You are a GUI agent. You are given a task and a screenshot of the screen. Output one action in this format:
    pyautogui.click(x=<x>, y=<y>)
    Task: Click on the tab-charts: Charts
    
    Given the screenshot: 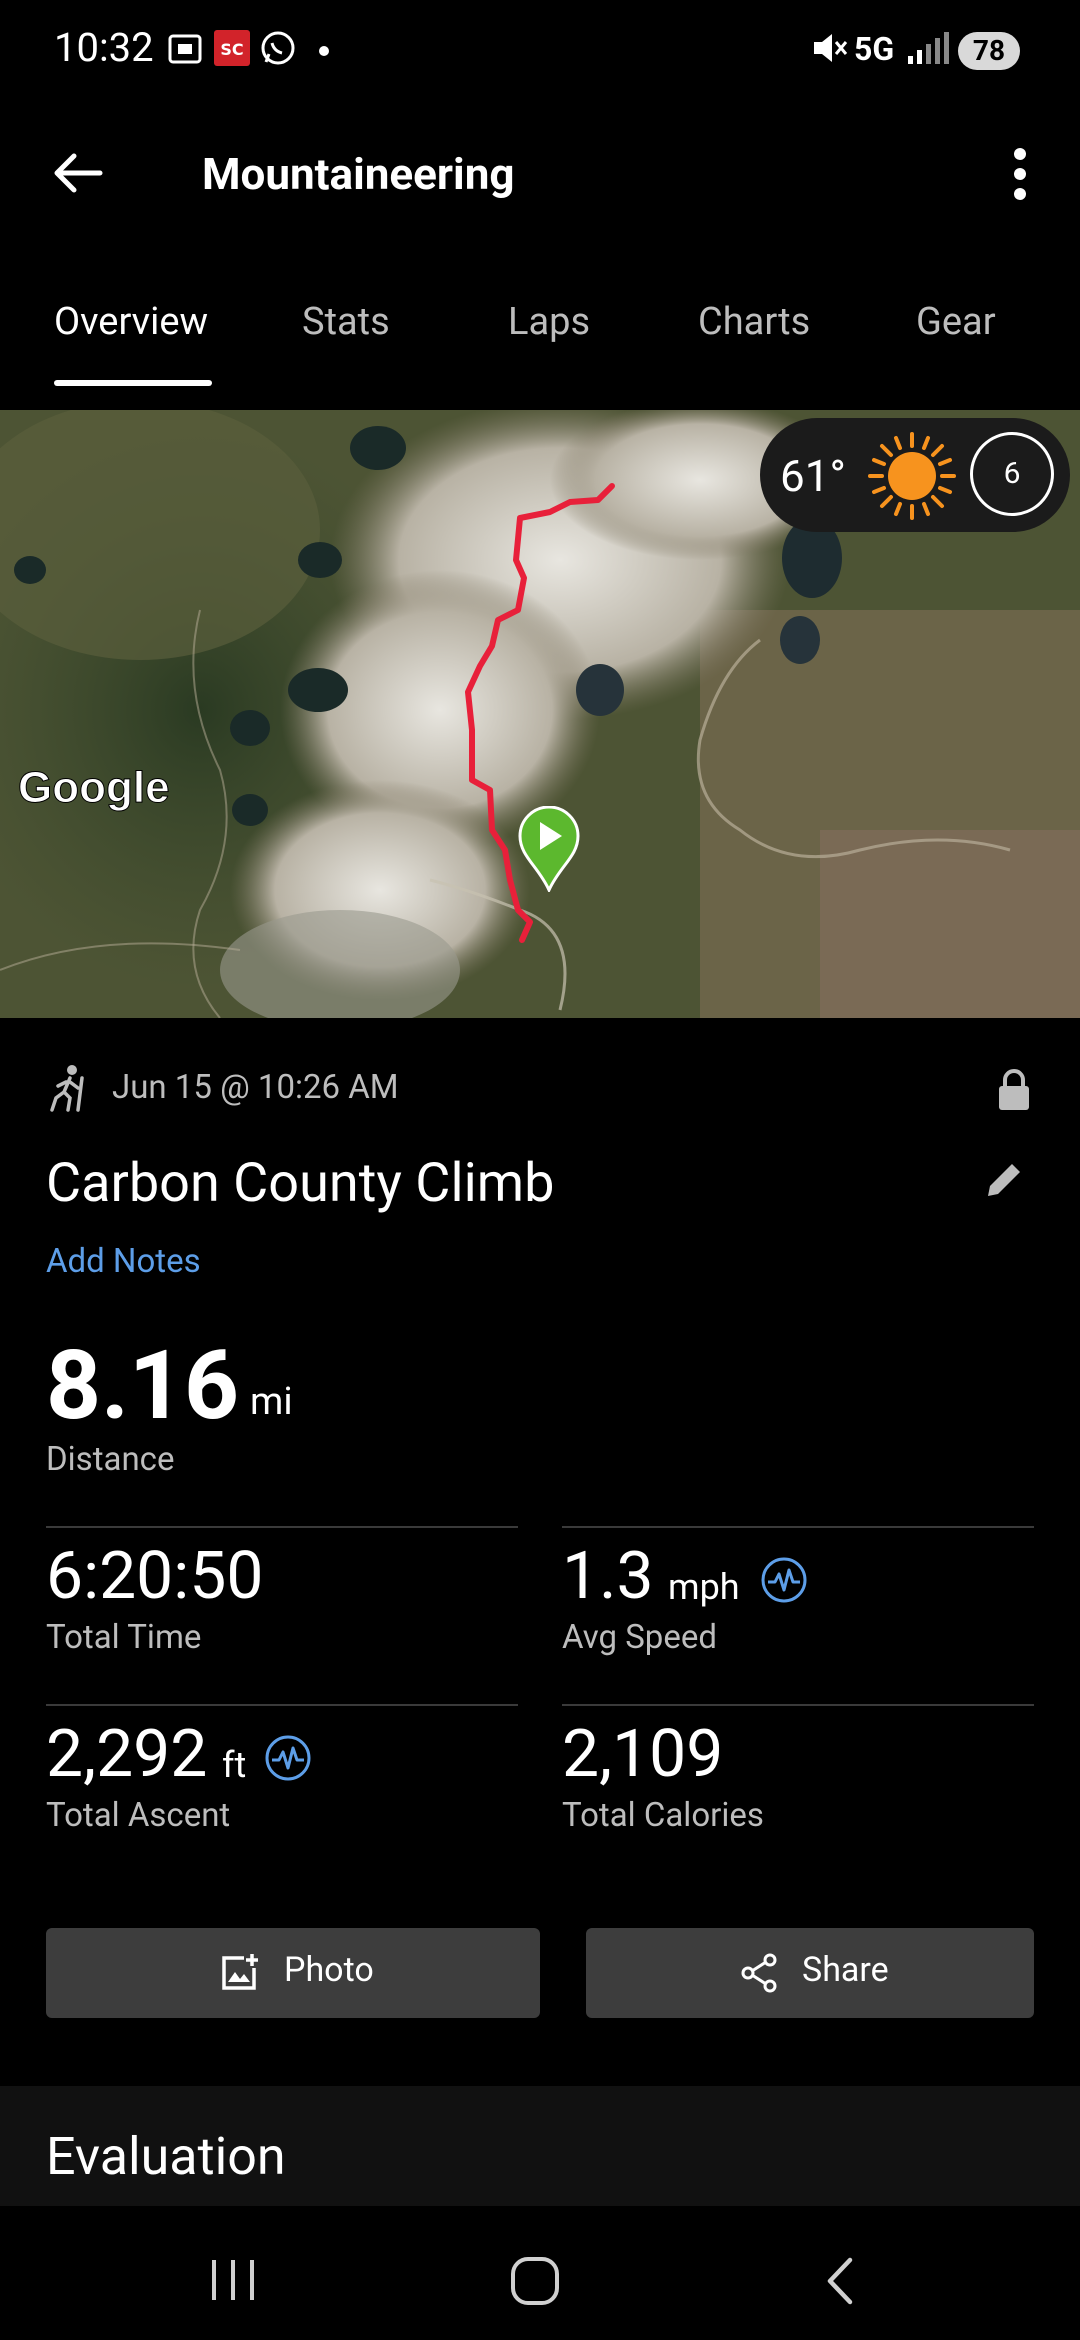 What is the action you would take?
    pyautogui.click(x=754, y=322)
    